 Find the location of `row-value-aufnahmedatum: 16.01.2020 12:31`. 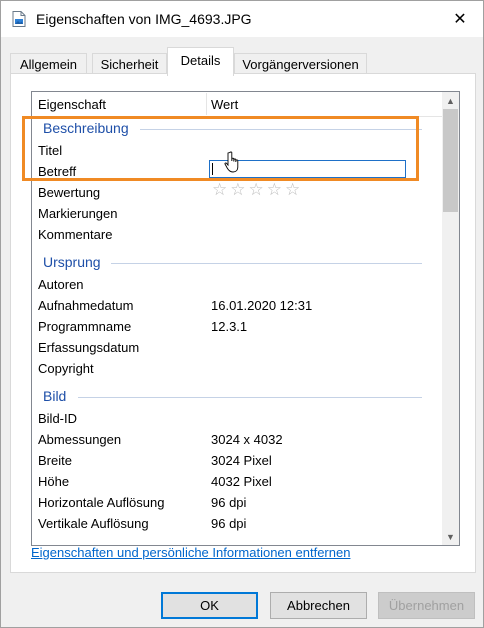

row-value-aufnahmedatum: 16.01.2020 12:31 is located at coordinates (261, 305).